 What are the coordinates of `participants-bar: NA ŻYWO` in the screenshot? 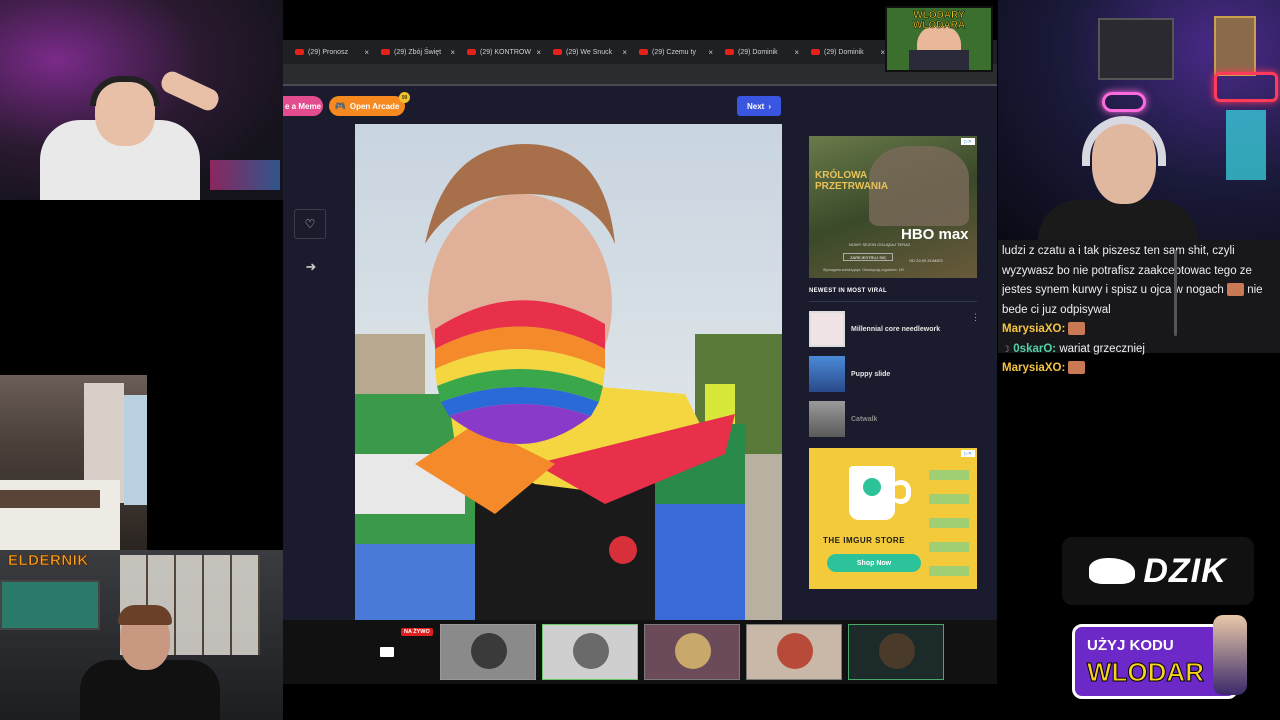 It's located at (640, 652).